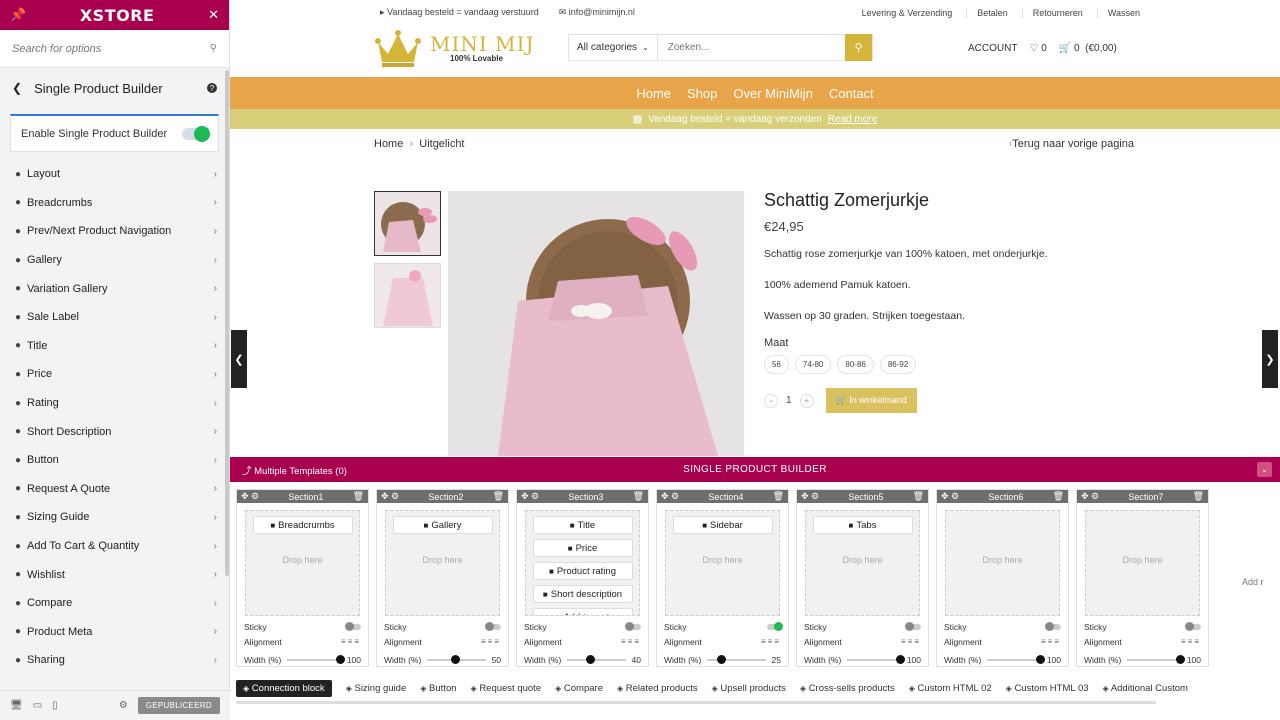 This screenshot has height=720, width=1280. What do you see at coordinates (852, 119) in the screenshot?
I see `promo-read-more: Read more` at bounding box center [852, 119].